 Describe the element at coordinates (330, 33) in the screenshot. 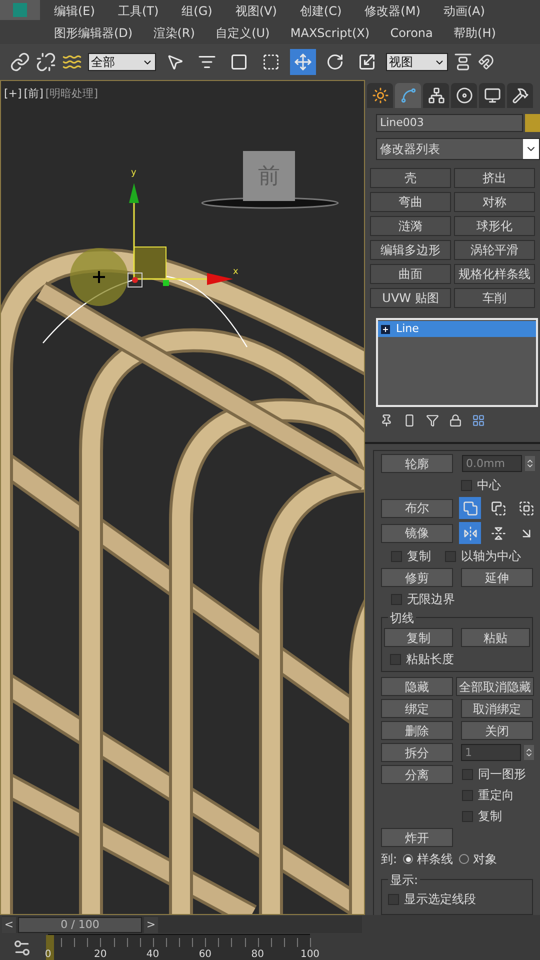

I see `menu-item: MAXScript(X)` at that location.